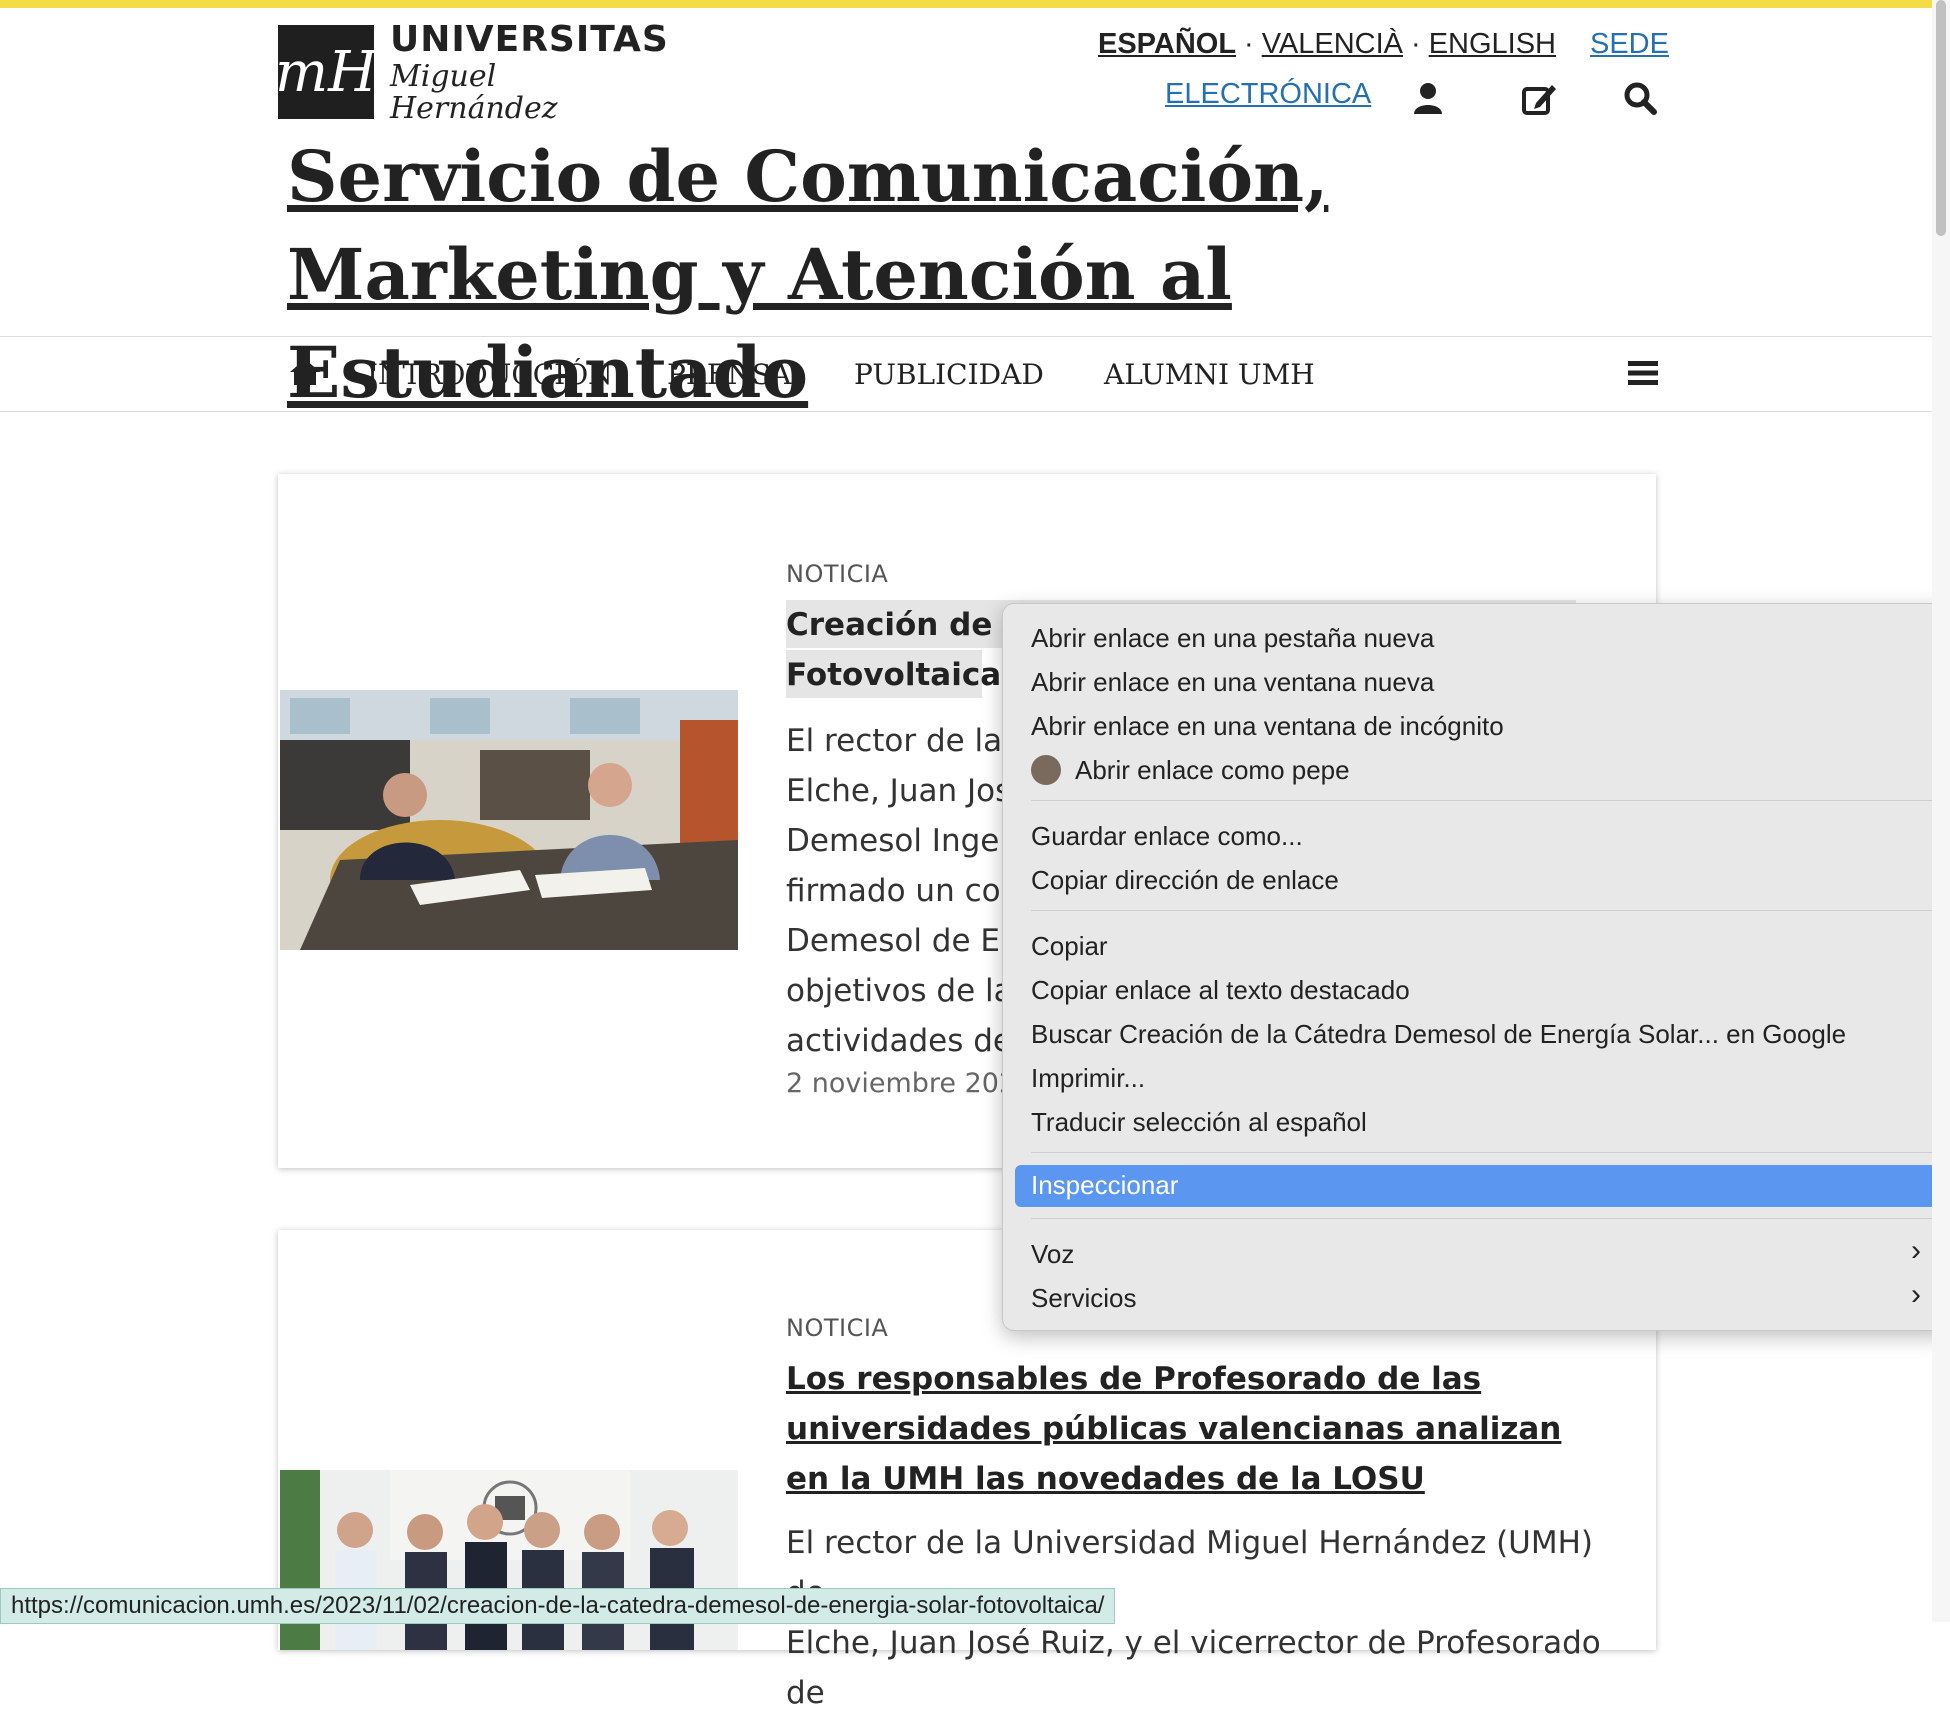  Describe the element at coordinates (1052, 1254) in the screenshot. I see `menu-item-voice: Voz` at that location.